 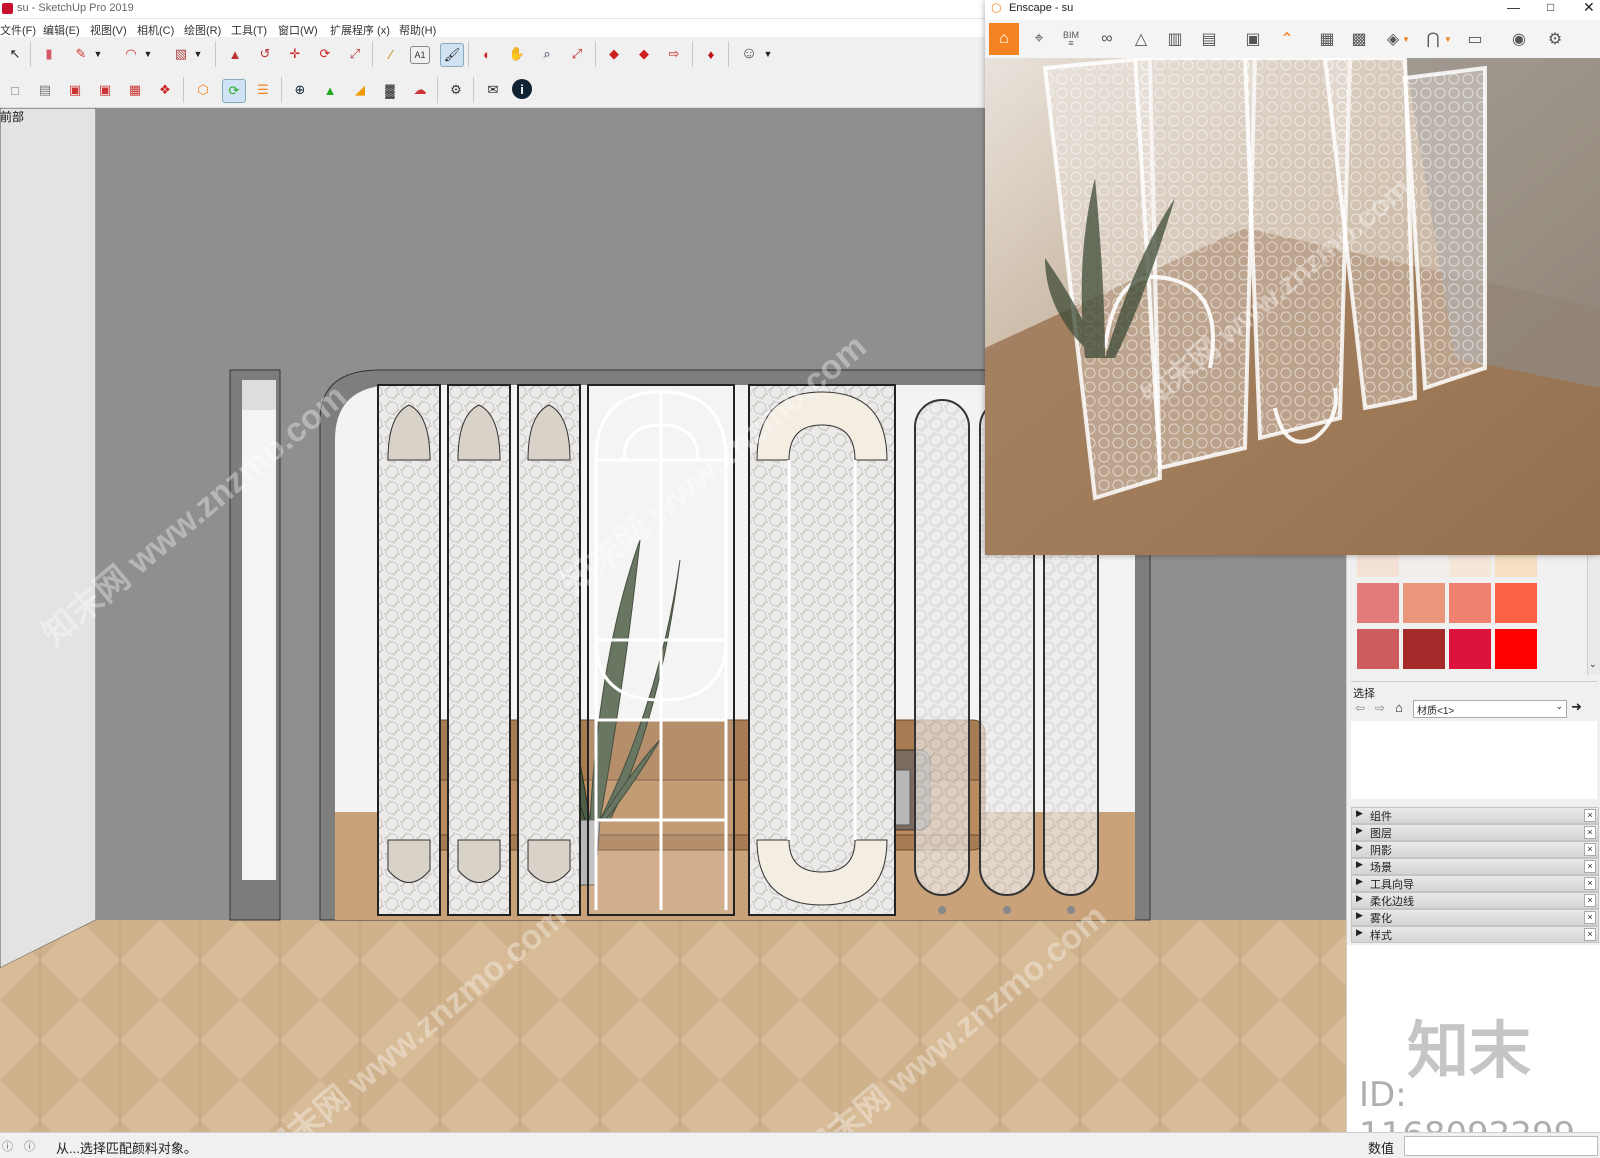 What do you see at coordinates (1380, 708) in the screenshot?
I see `forward-arrow-icon: ⇨` at bounding box center [1380, 708].